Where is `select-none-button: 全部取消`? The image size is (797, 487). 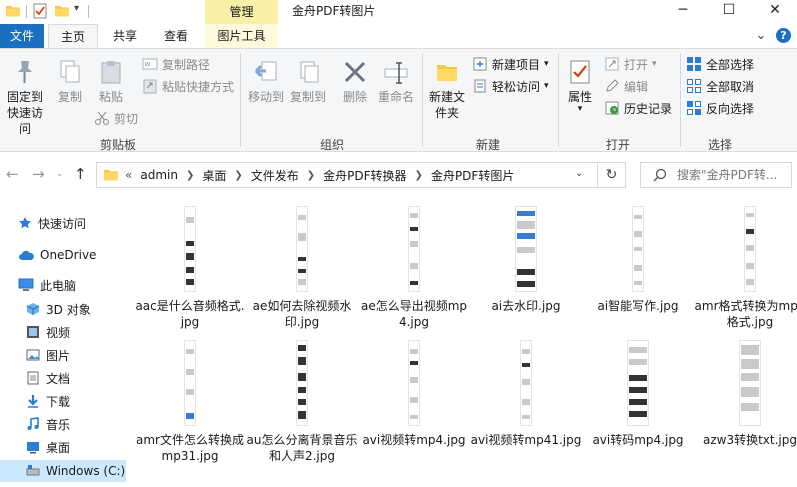
select-none-button: 全部取消 is located at coordinates (720, 86).